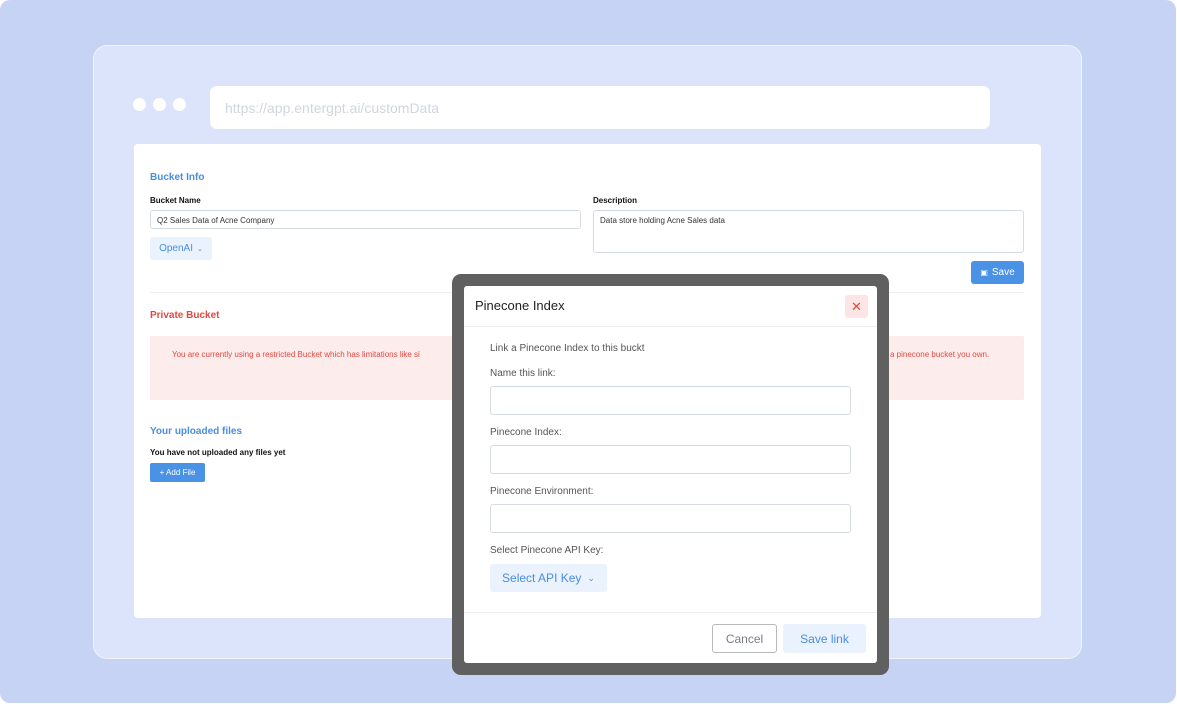 The height and width of the screenshot is (704, 1177). Describe the element at coordinates (670, 637) in the screenshot. I see `modal-footer: Cancel Save link` at that location.